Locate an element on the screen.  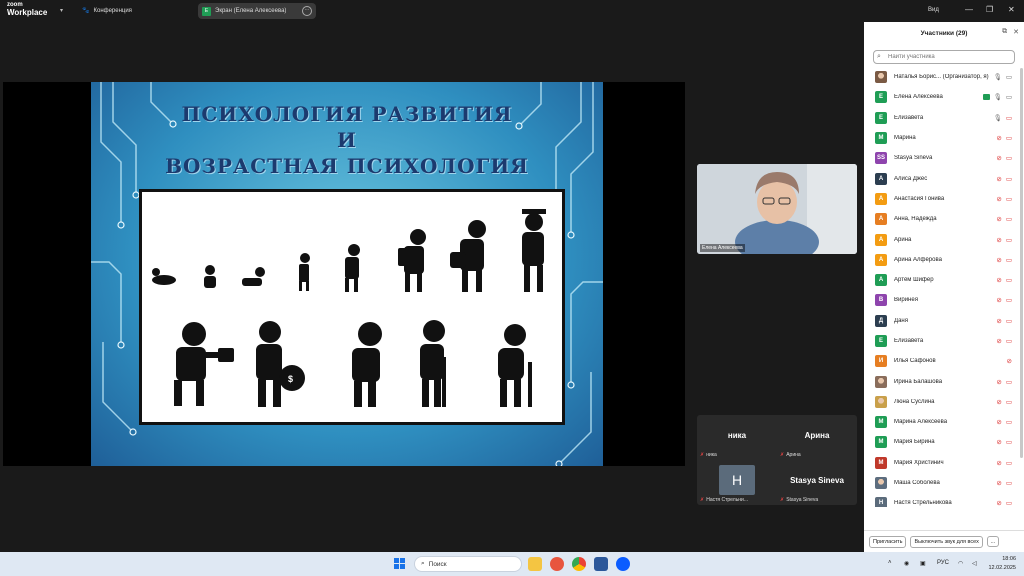
participant-row: Наталья Борис... (Организатор, я) 🎙 ▭ is located at coordinates (944, 77).